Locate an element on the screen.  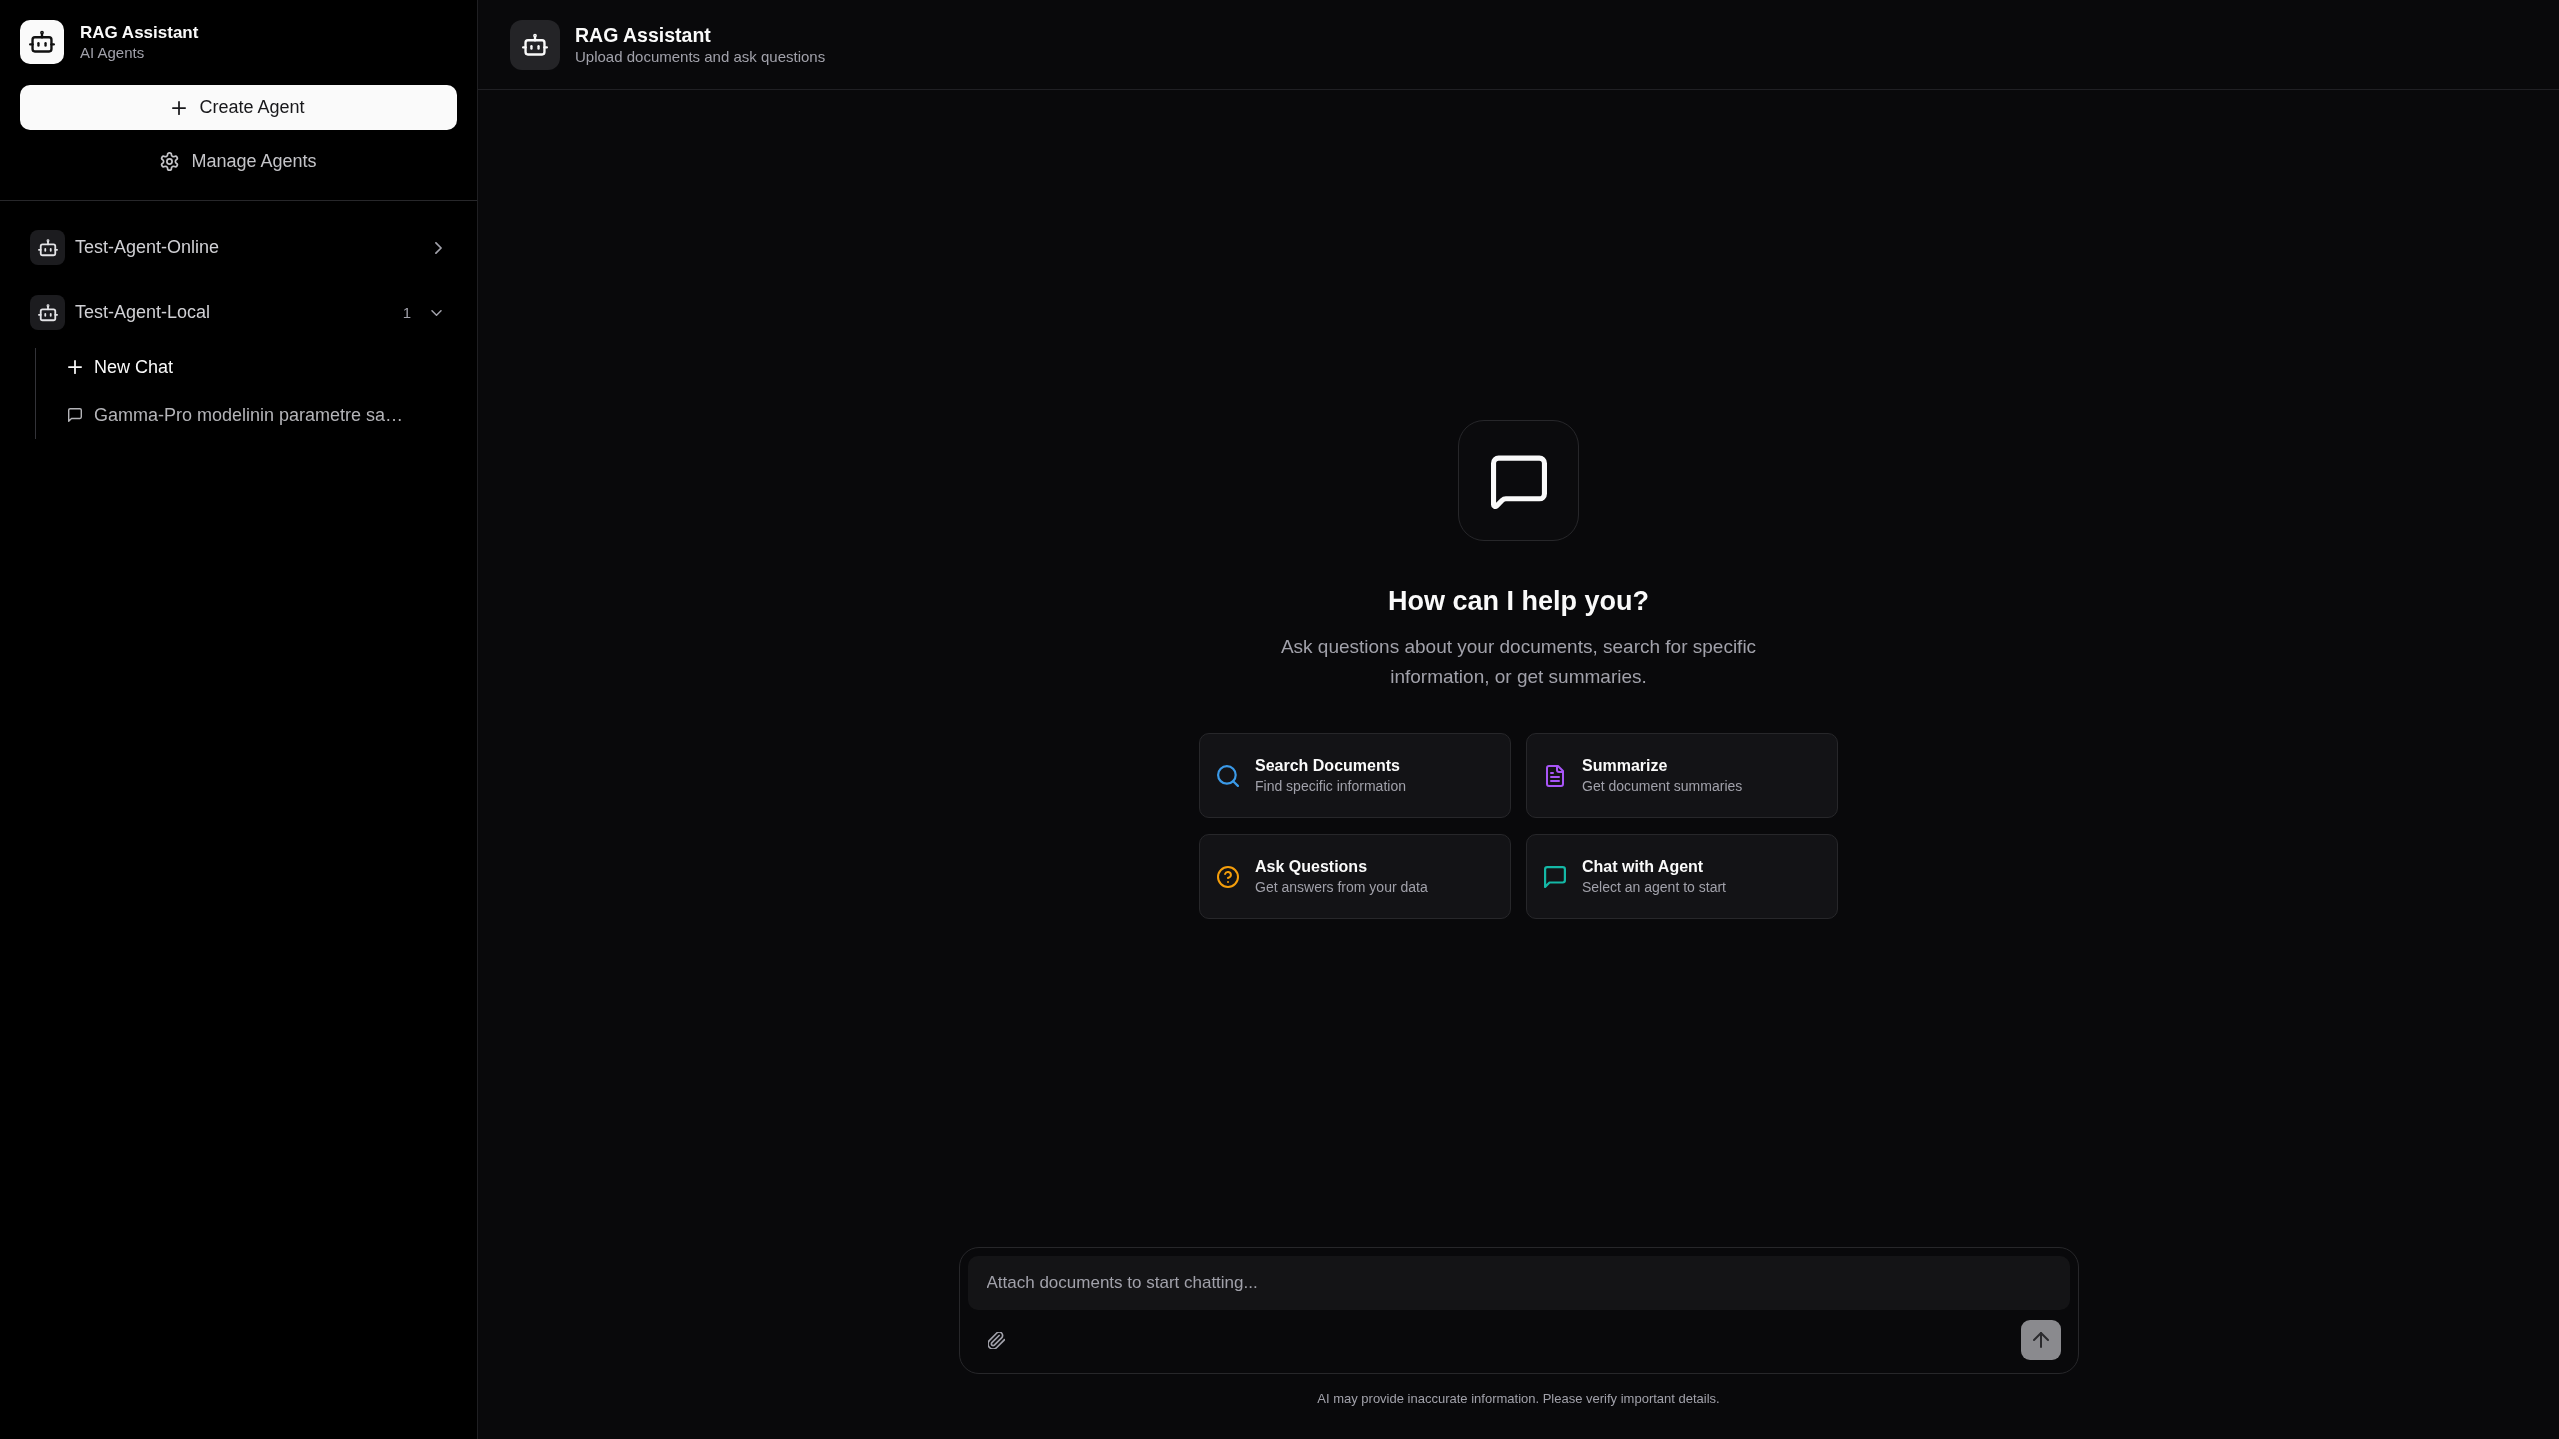
page-title: RAG Assistant is located at coordinates (643, 35).